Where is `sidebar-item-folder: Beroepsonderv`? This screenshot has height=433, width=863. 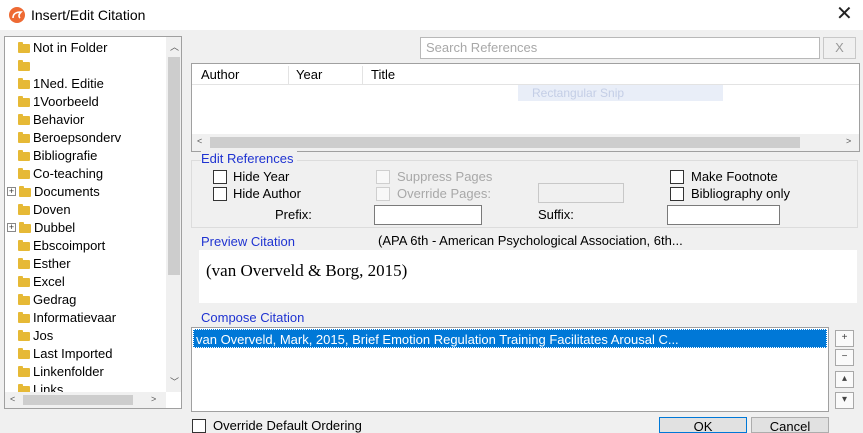
sidebar-item-folder: Beroepsonderv is located at coordinates (85, 138).